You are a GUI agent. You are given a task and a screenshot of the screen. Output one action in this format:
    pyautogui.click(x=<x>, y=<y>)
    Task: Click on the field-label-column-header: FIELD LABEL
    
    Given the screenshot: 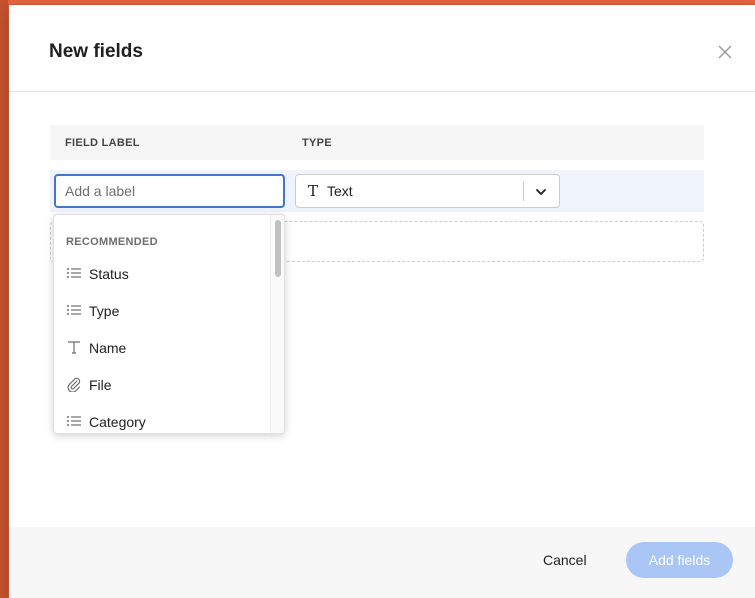 What is the action you would take?
    pyautogui.click(x=102, y=143)
    